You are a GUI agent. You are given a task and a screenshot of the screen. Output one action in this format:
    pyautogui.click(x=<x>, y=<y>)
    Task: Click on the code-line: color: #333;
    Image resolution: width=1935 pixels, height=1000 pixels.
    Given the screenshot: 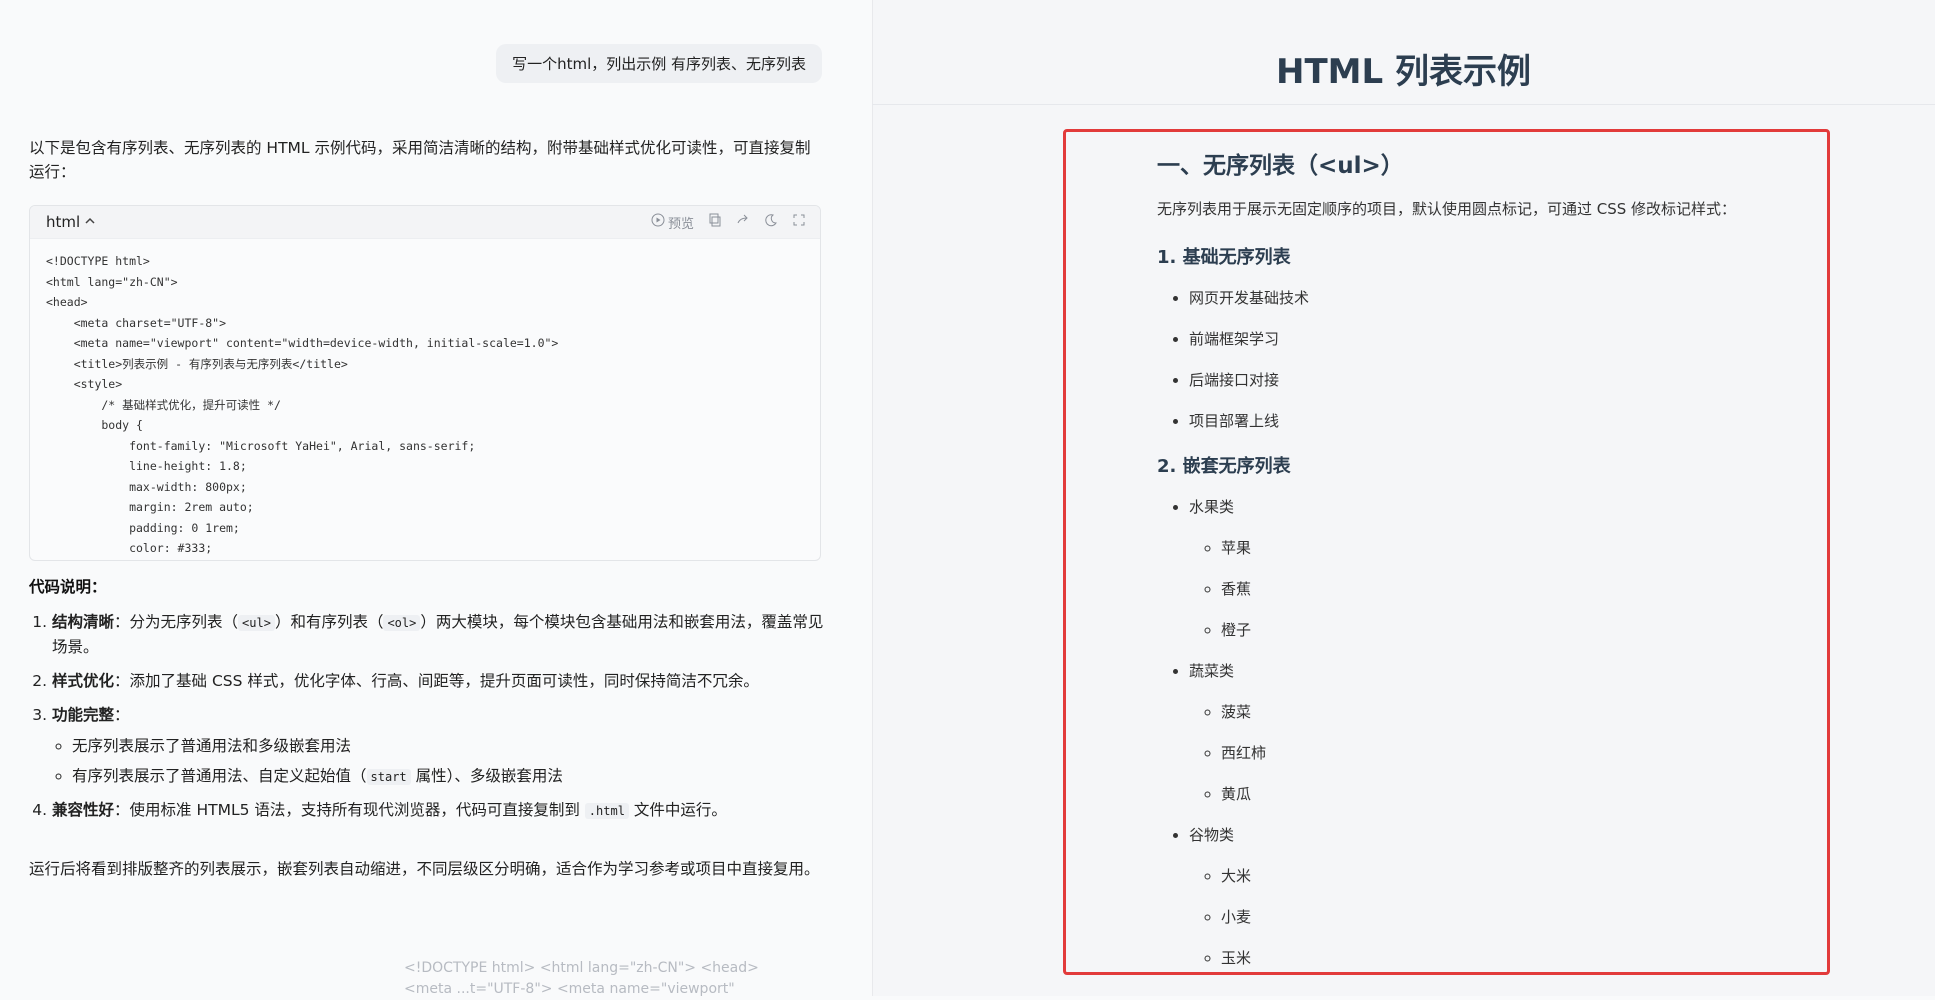 What is the action you would take?
    pyautogui.click(x=129, y=548)
    